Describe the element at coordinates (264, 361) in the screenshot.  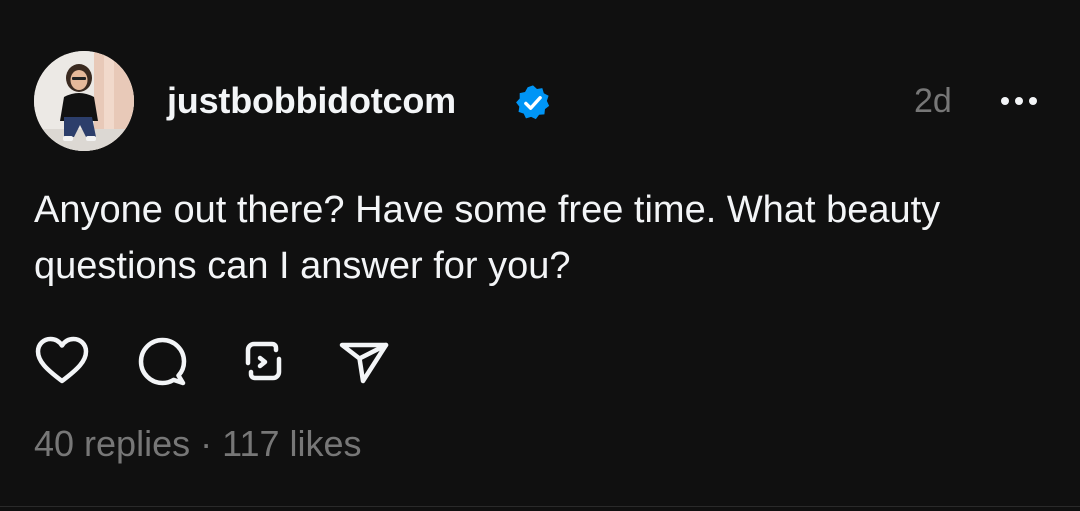
I see `repost-icon` at that location.